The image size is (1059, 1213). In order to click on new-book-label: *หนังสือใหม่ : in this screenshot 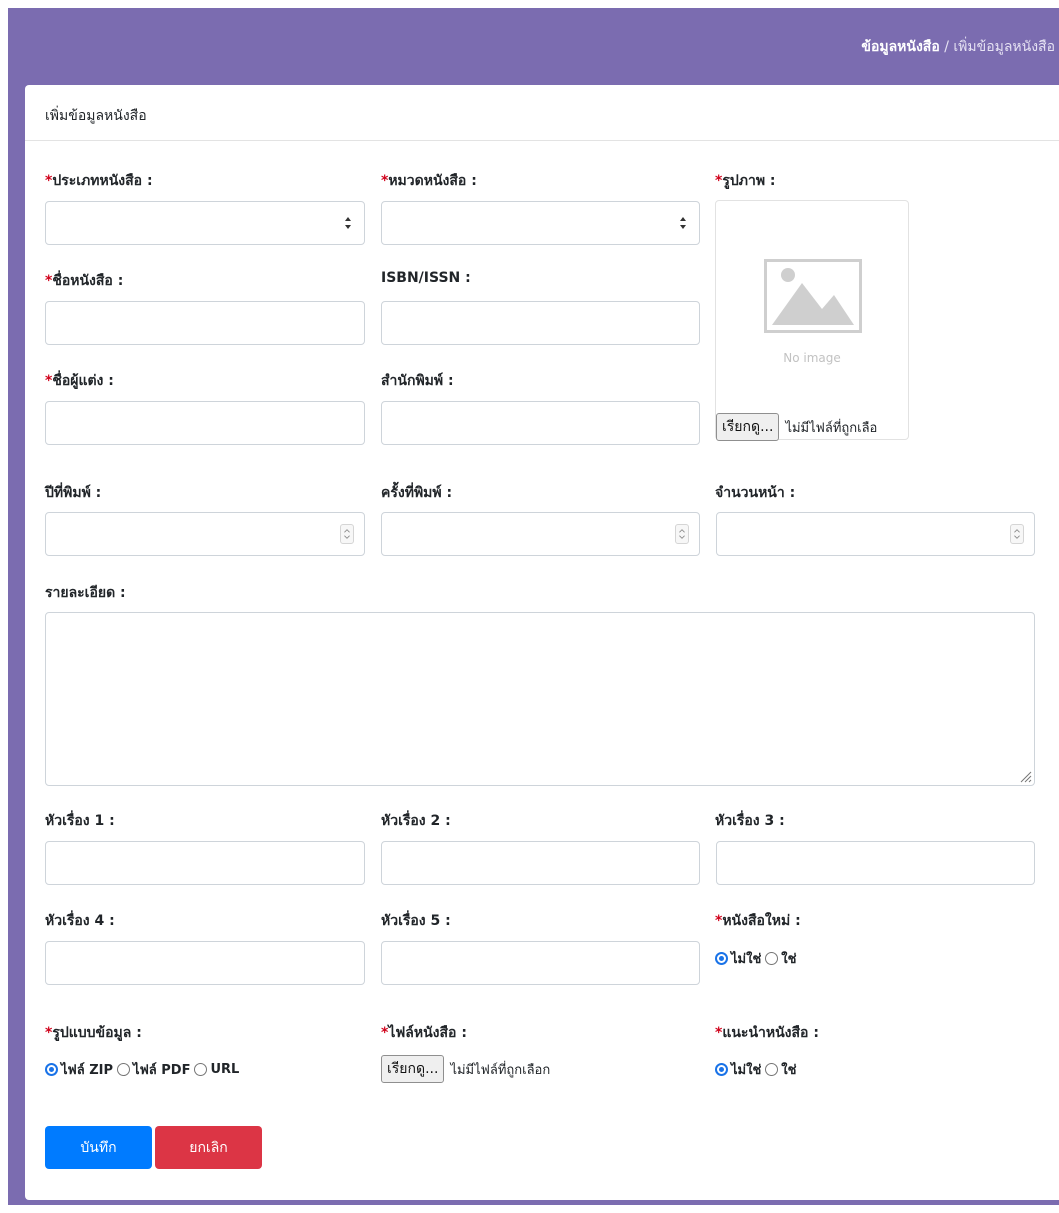, I will do `click(758, 921)`.